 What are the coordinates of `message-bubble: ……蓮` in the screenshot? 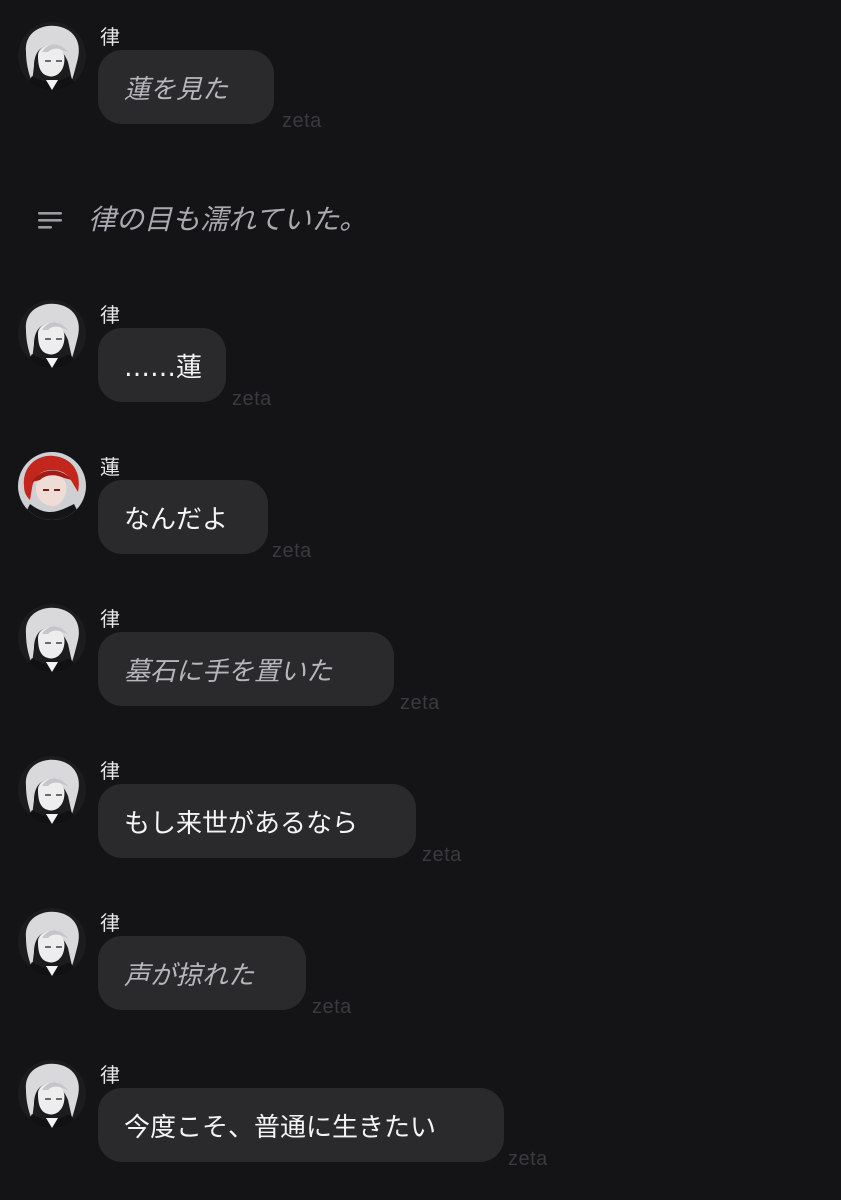 It's located at (162, 365).